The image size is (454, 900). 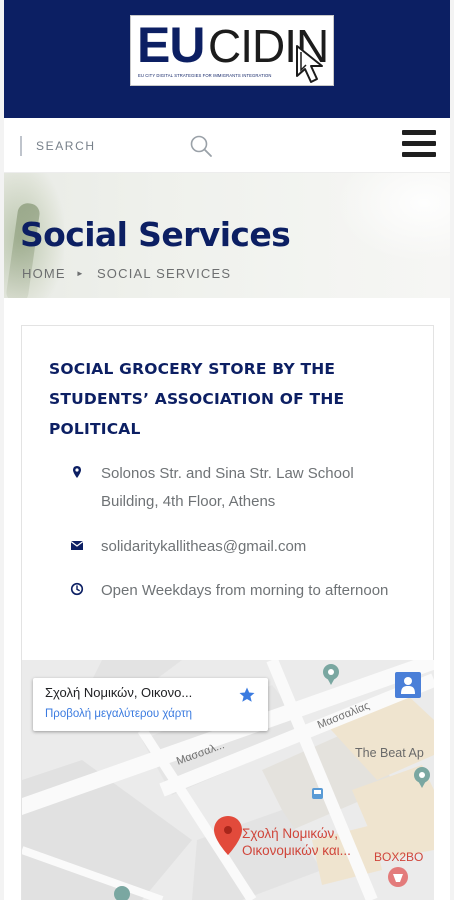 I want to click on place-label: The Beat Ap, so click(x=389, y=753).